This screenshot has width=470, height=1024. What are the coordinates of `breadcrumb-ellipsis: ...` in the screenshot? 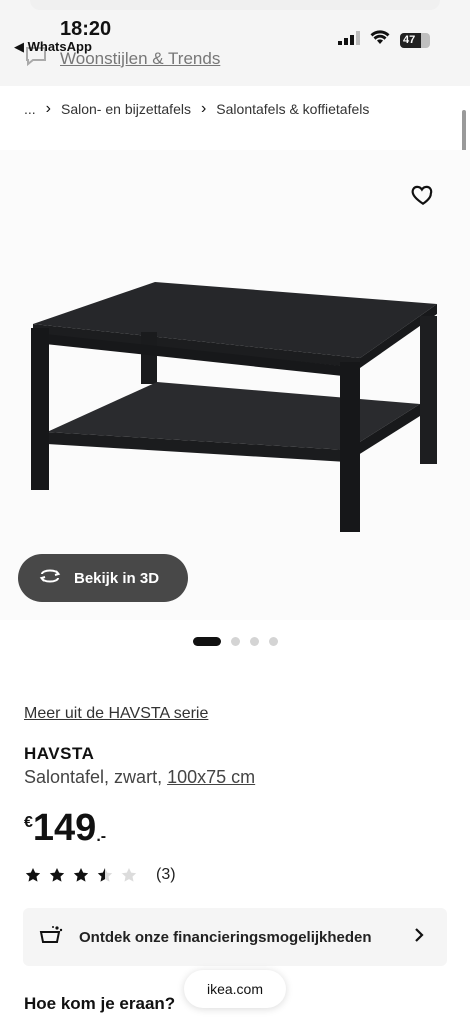 It's located at (30, 109).